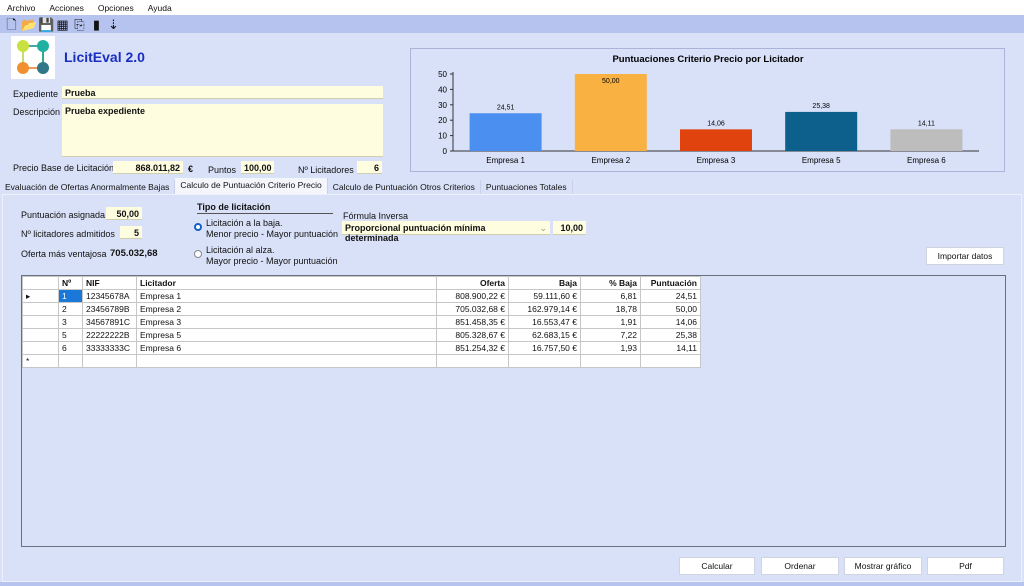  What do you see at coordinates (670, 322) in the screenshot?
I see `table-cell: 14,06` at bounding box center [670, 322].